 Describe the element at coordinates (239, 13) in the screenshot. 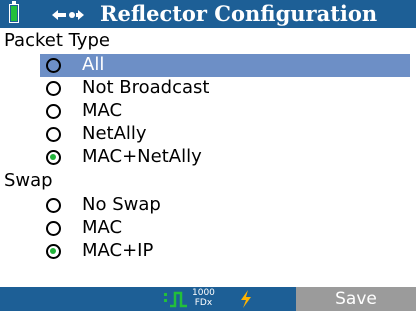

I see `page-title: Reflector Configuration` at that location.